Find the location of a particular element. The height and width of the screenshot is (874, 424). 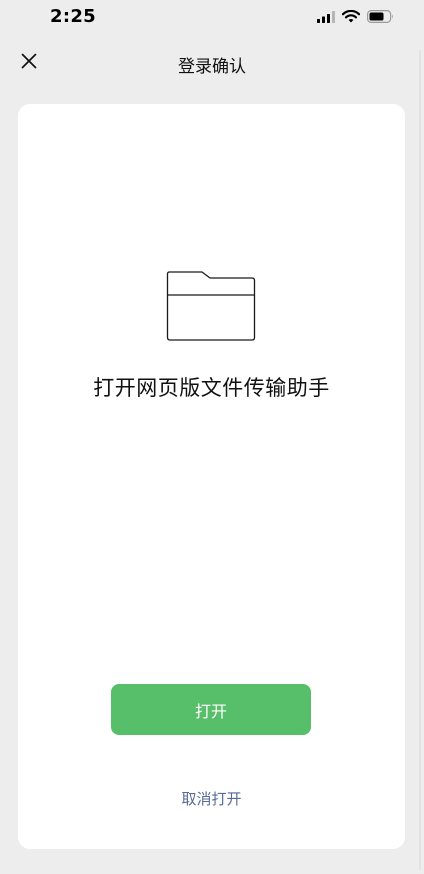

status-icons is located at coordinates (355, 17).